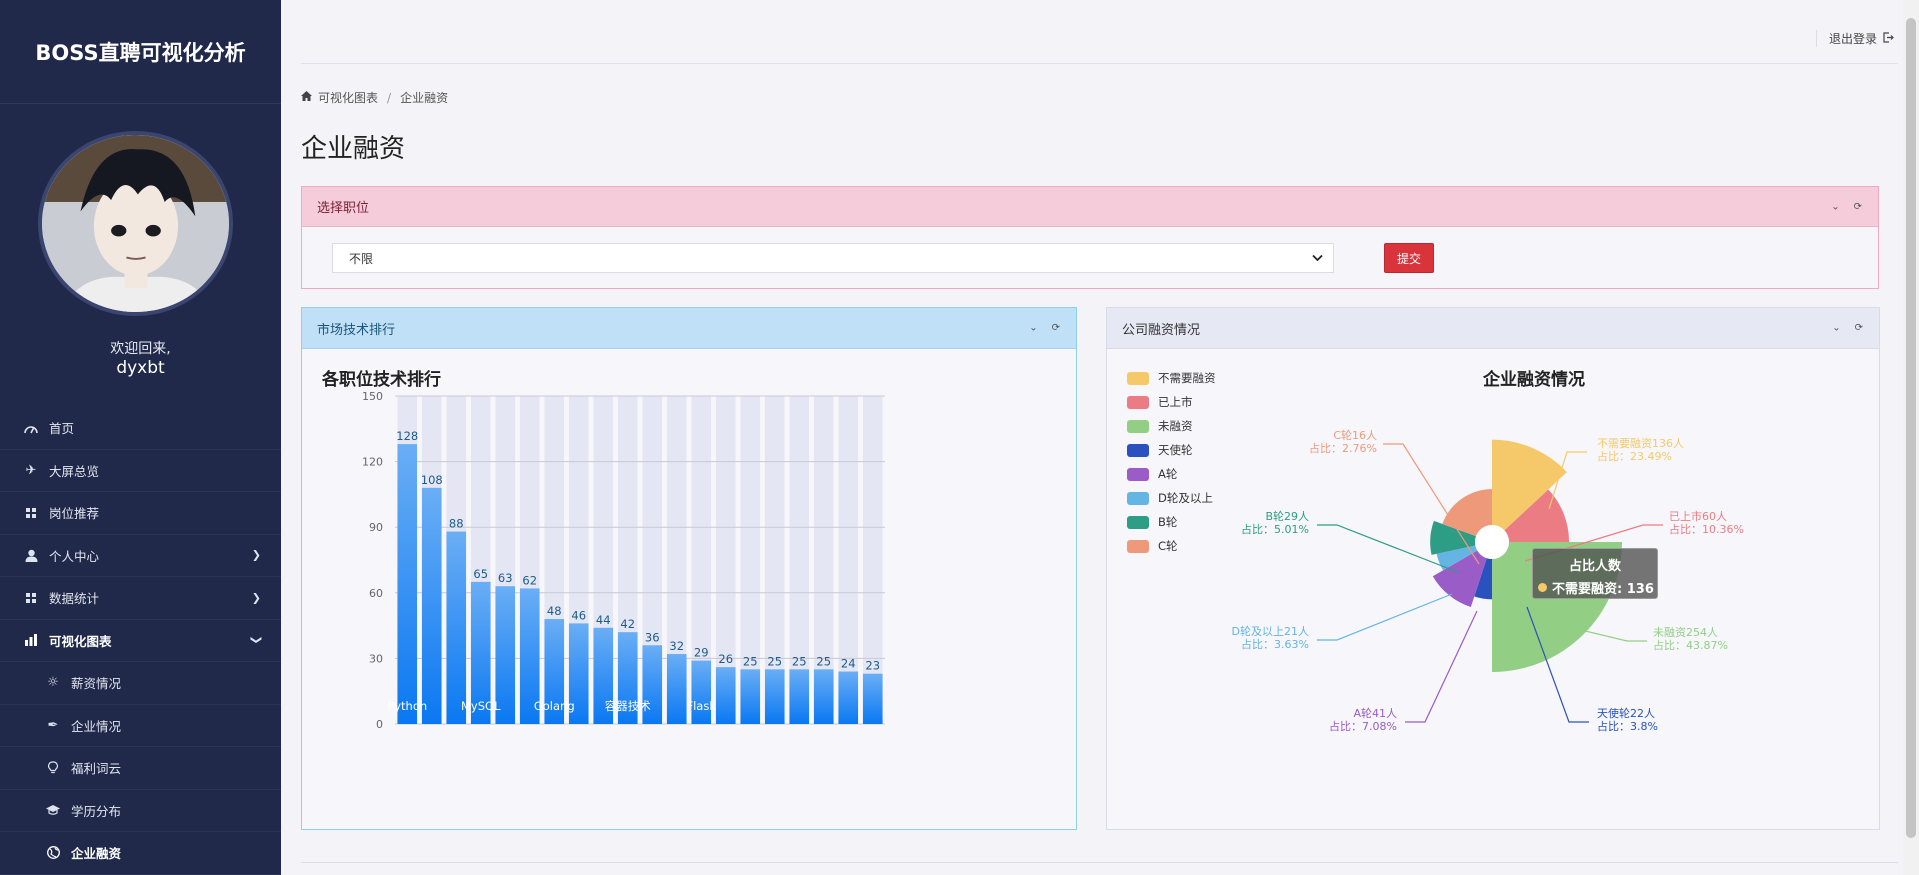 The image size is (1919, 875). I want to click on data-label: 24, so click(848, 664).